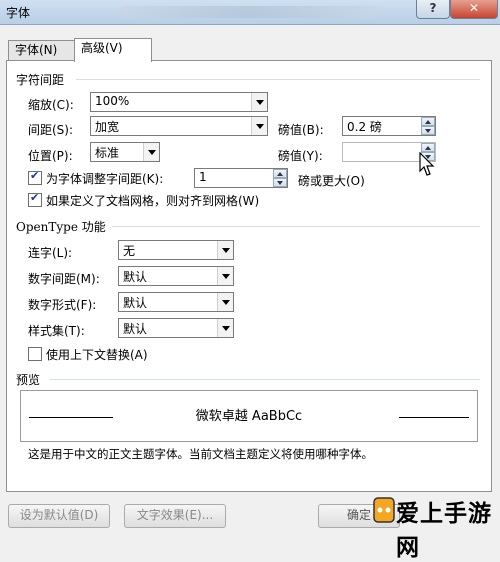 This screenshot has height=562, width=500. What do you see at coordinates (35, 199) in the screenshot?
I see `snap-grid-checkbox` at bounding box center [35, 199].